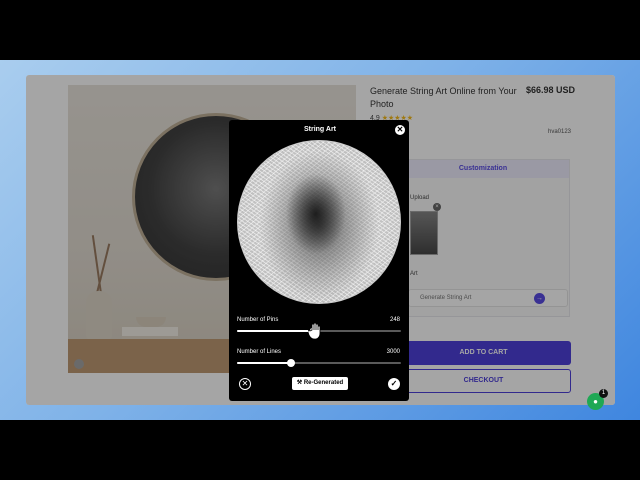 The width and height of the screenshot is (640, 480). I want to click on lines-label: Number of Lines, so click(259, 352).